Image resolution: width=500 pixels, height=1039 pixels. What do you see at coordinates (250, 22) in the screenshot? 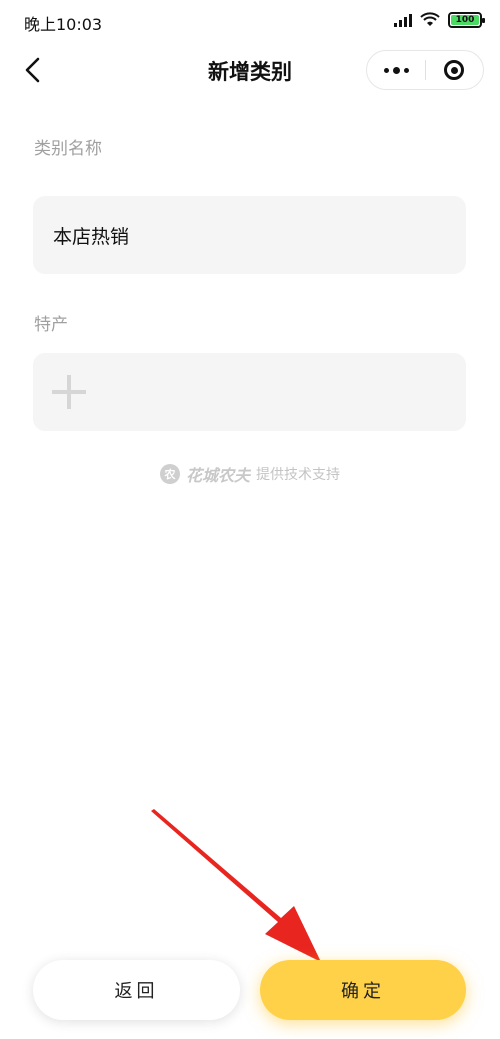
I see `status-bar: 晚上10:03 100` at bounding box center [250, 22].